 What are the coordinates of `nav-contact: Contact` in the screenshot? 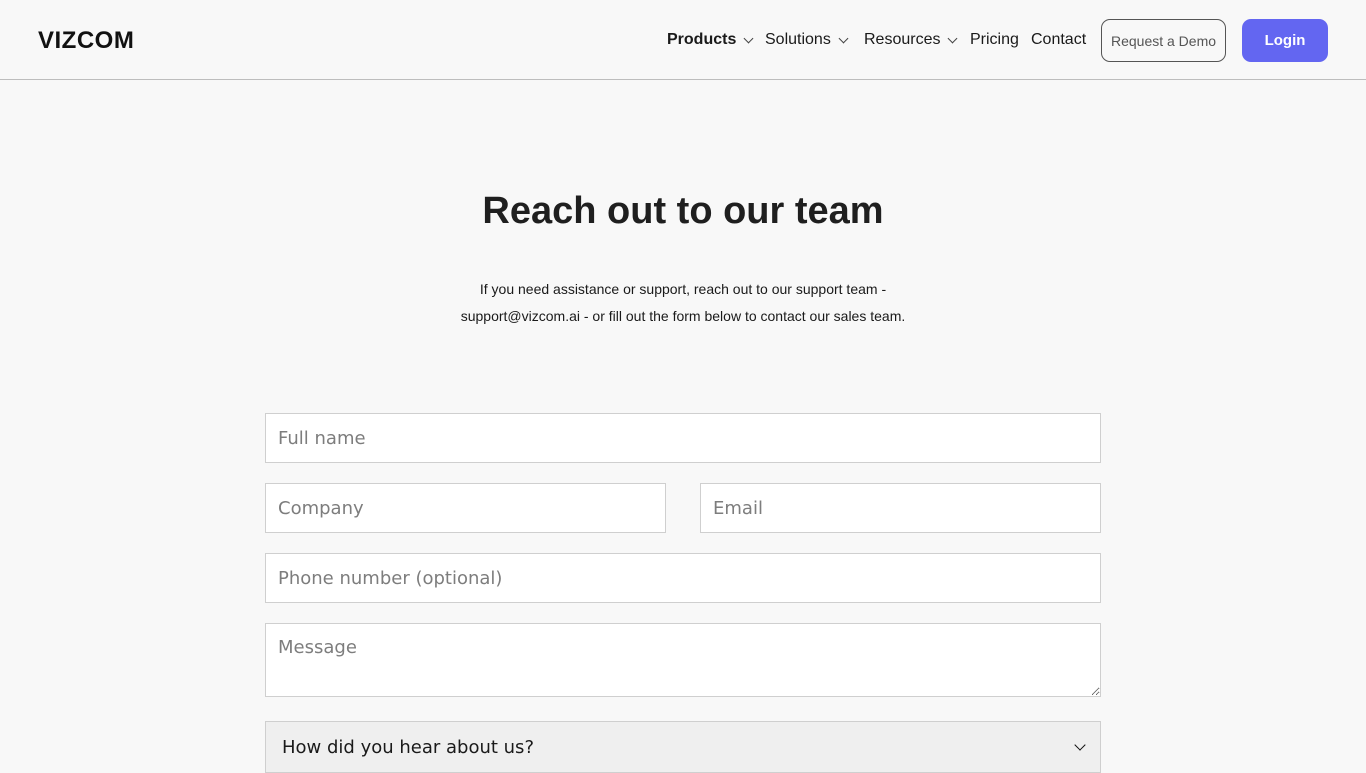 It's located at (1058, 40).